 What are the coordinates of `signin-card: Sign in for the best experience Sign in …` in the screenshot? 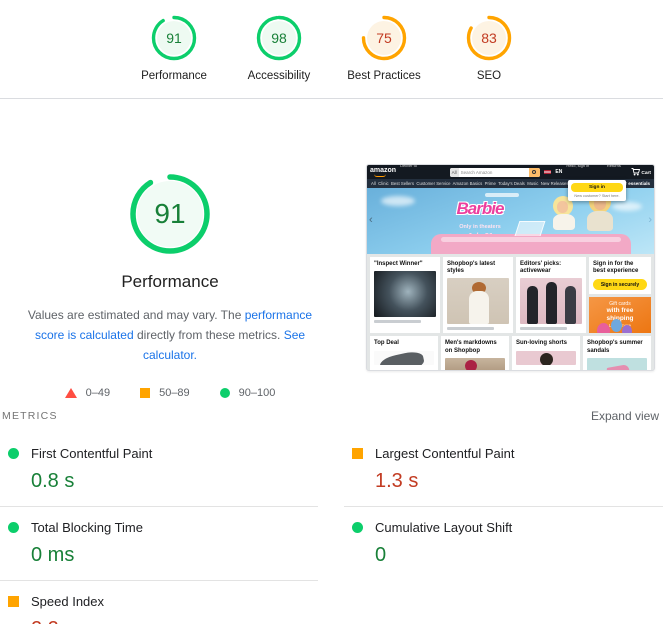 It's located at (620, 276).